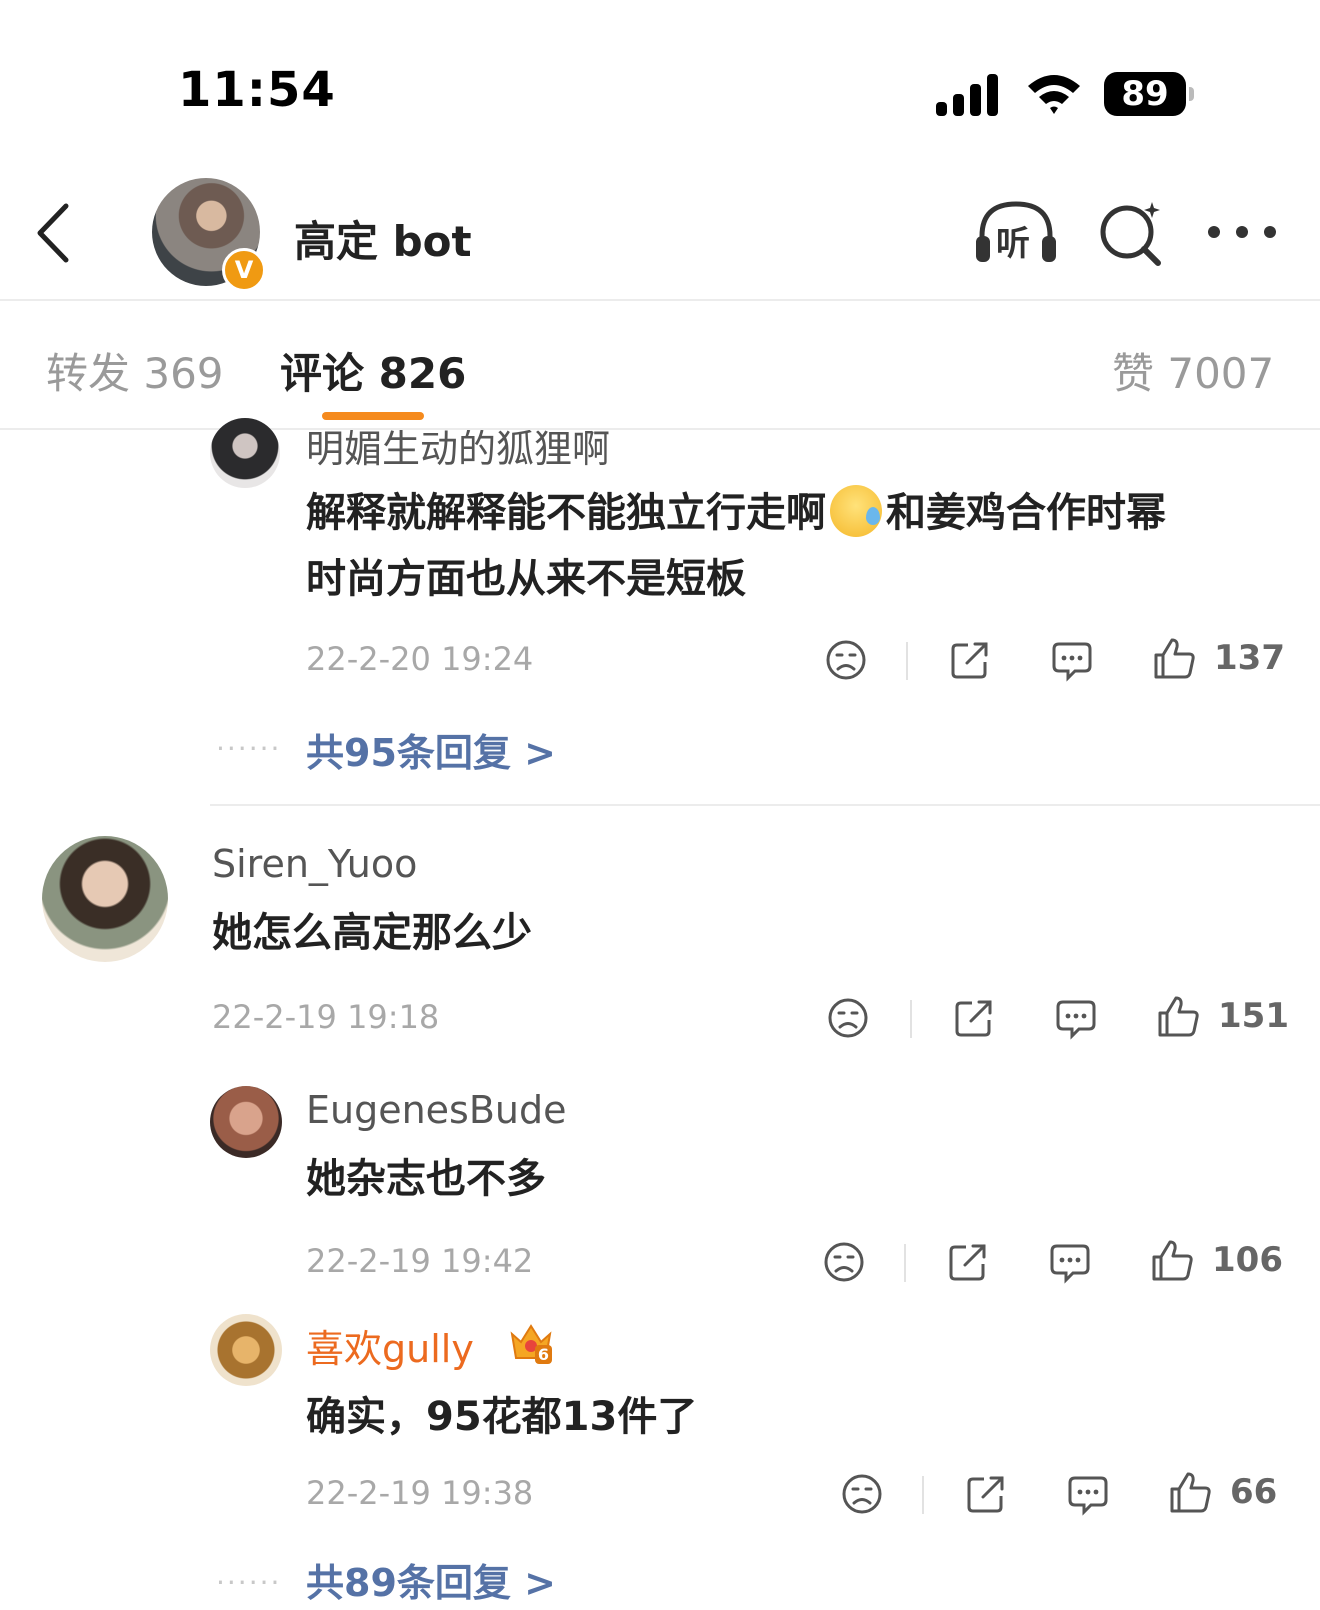  Describe the element at coordinates (1145, 94) in the screenshot. I see `battery-level: 89` at that location.